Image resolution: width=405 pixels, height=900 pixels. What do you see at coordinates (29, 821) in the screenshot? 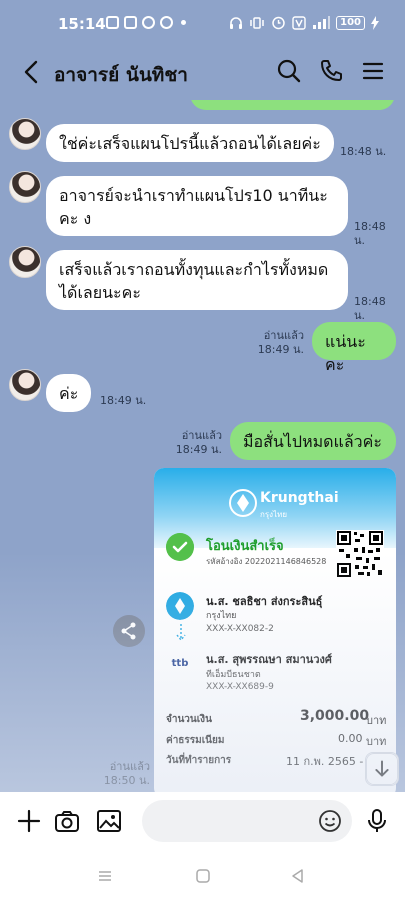
I see `plus-icon` at bounding box center [29, 821].